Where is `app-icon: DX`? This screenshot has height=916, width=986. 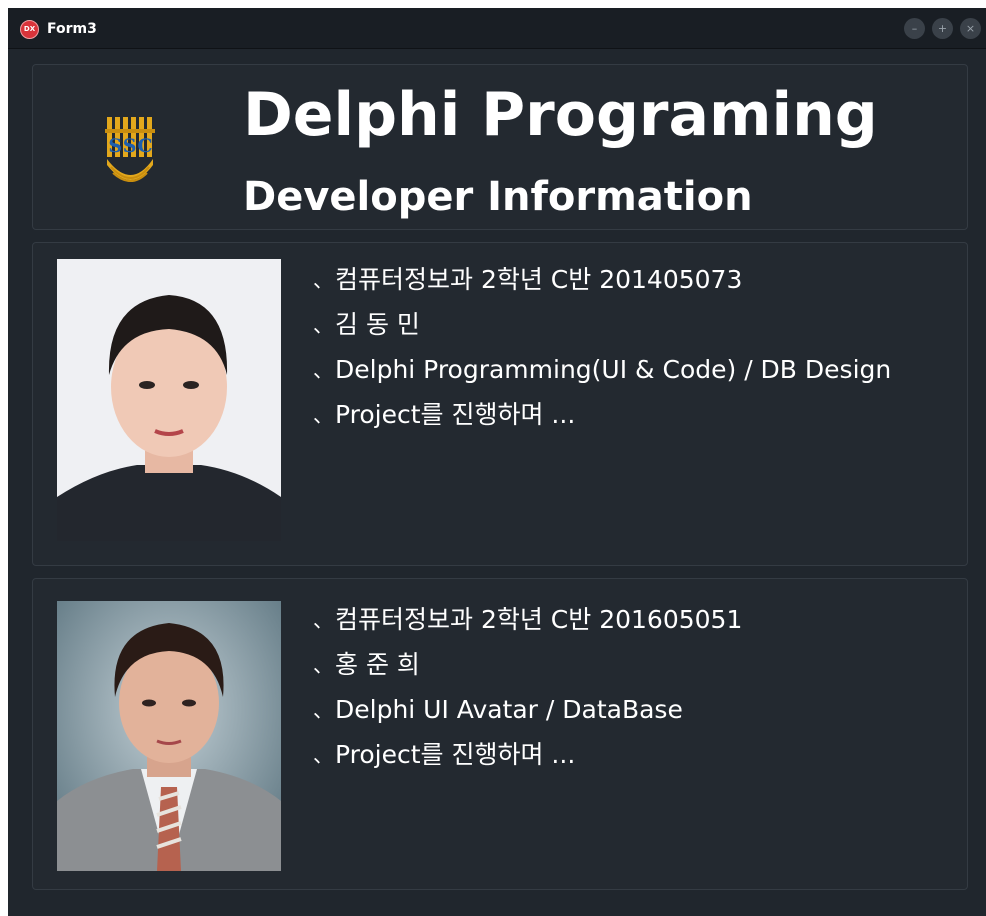
app-icon: DX is located at coordinates (29, 29).